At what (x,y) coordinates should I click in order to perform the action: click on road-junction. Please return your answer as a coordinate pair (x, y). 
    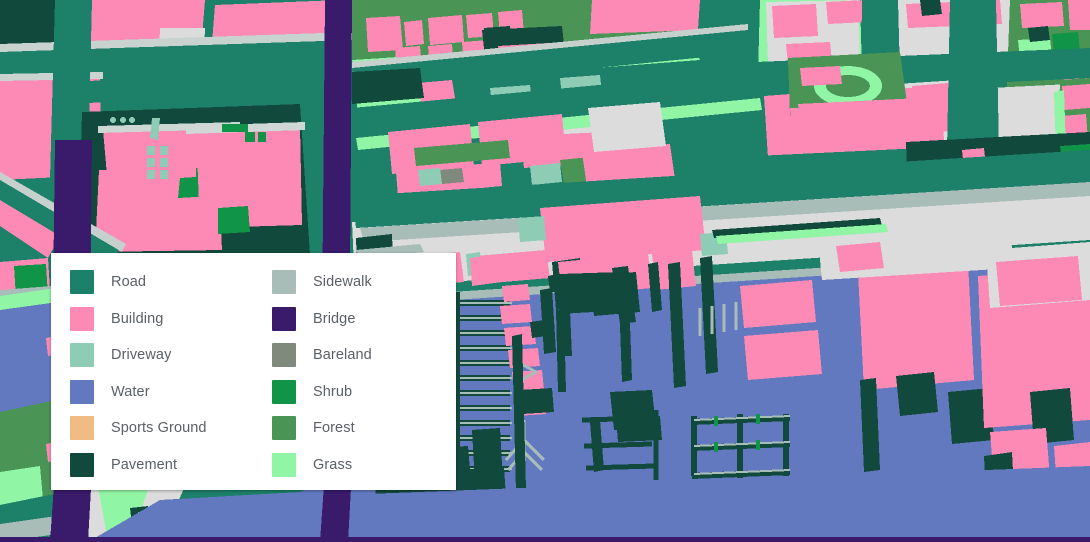
    Looking at the image, I should click on (108, 91).